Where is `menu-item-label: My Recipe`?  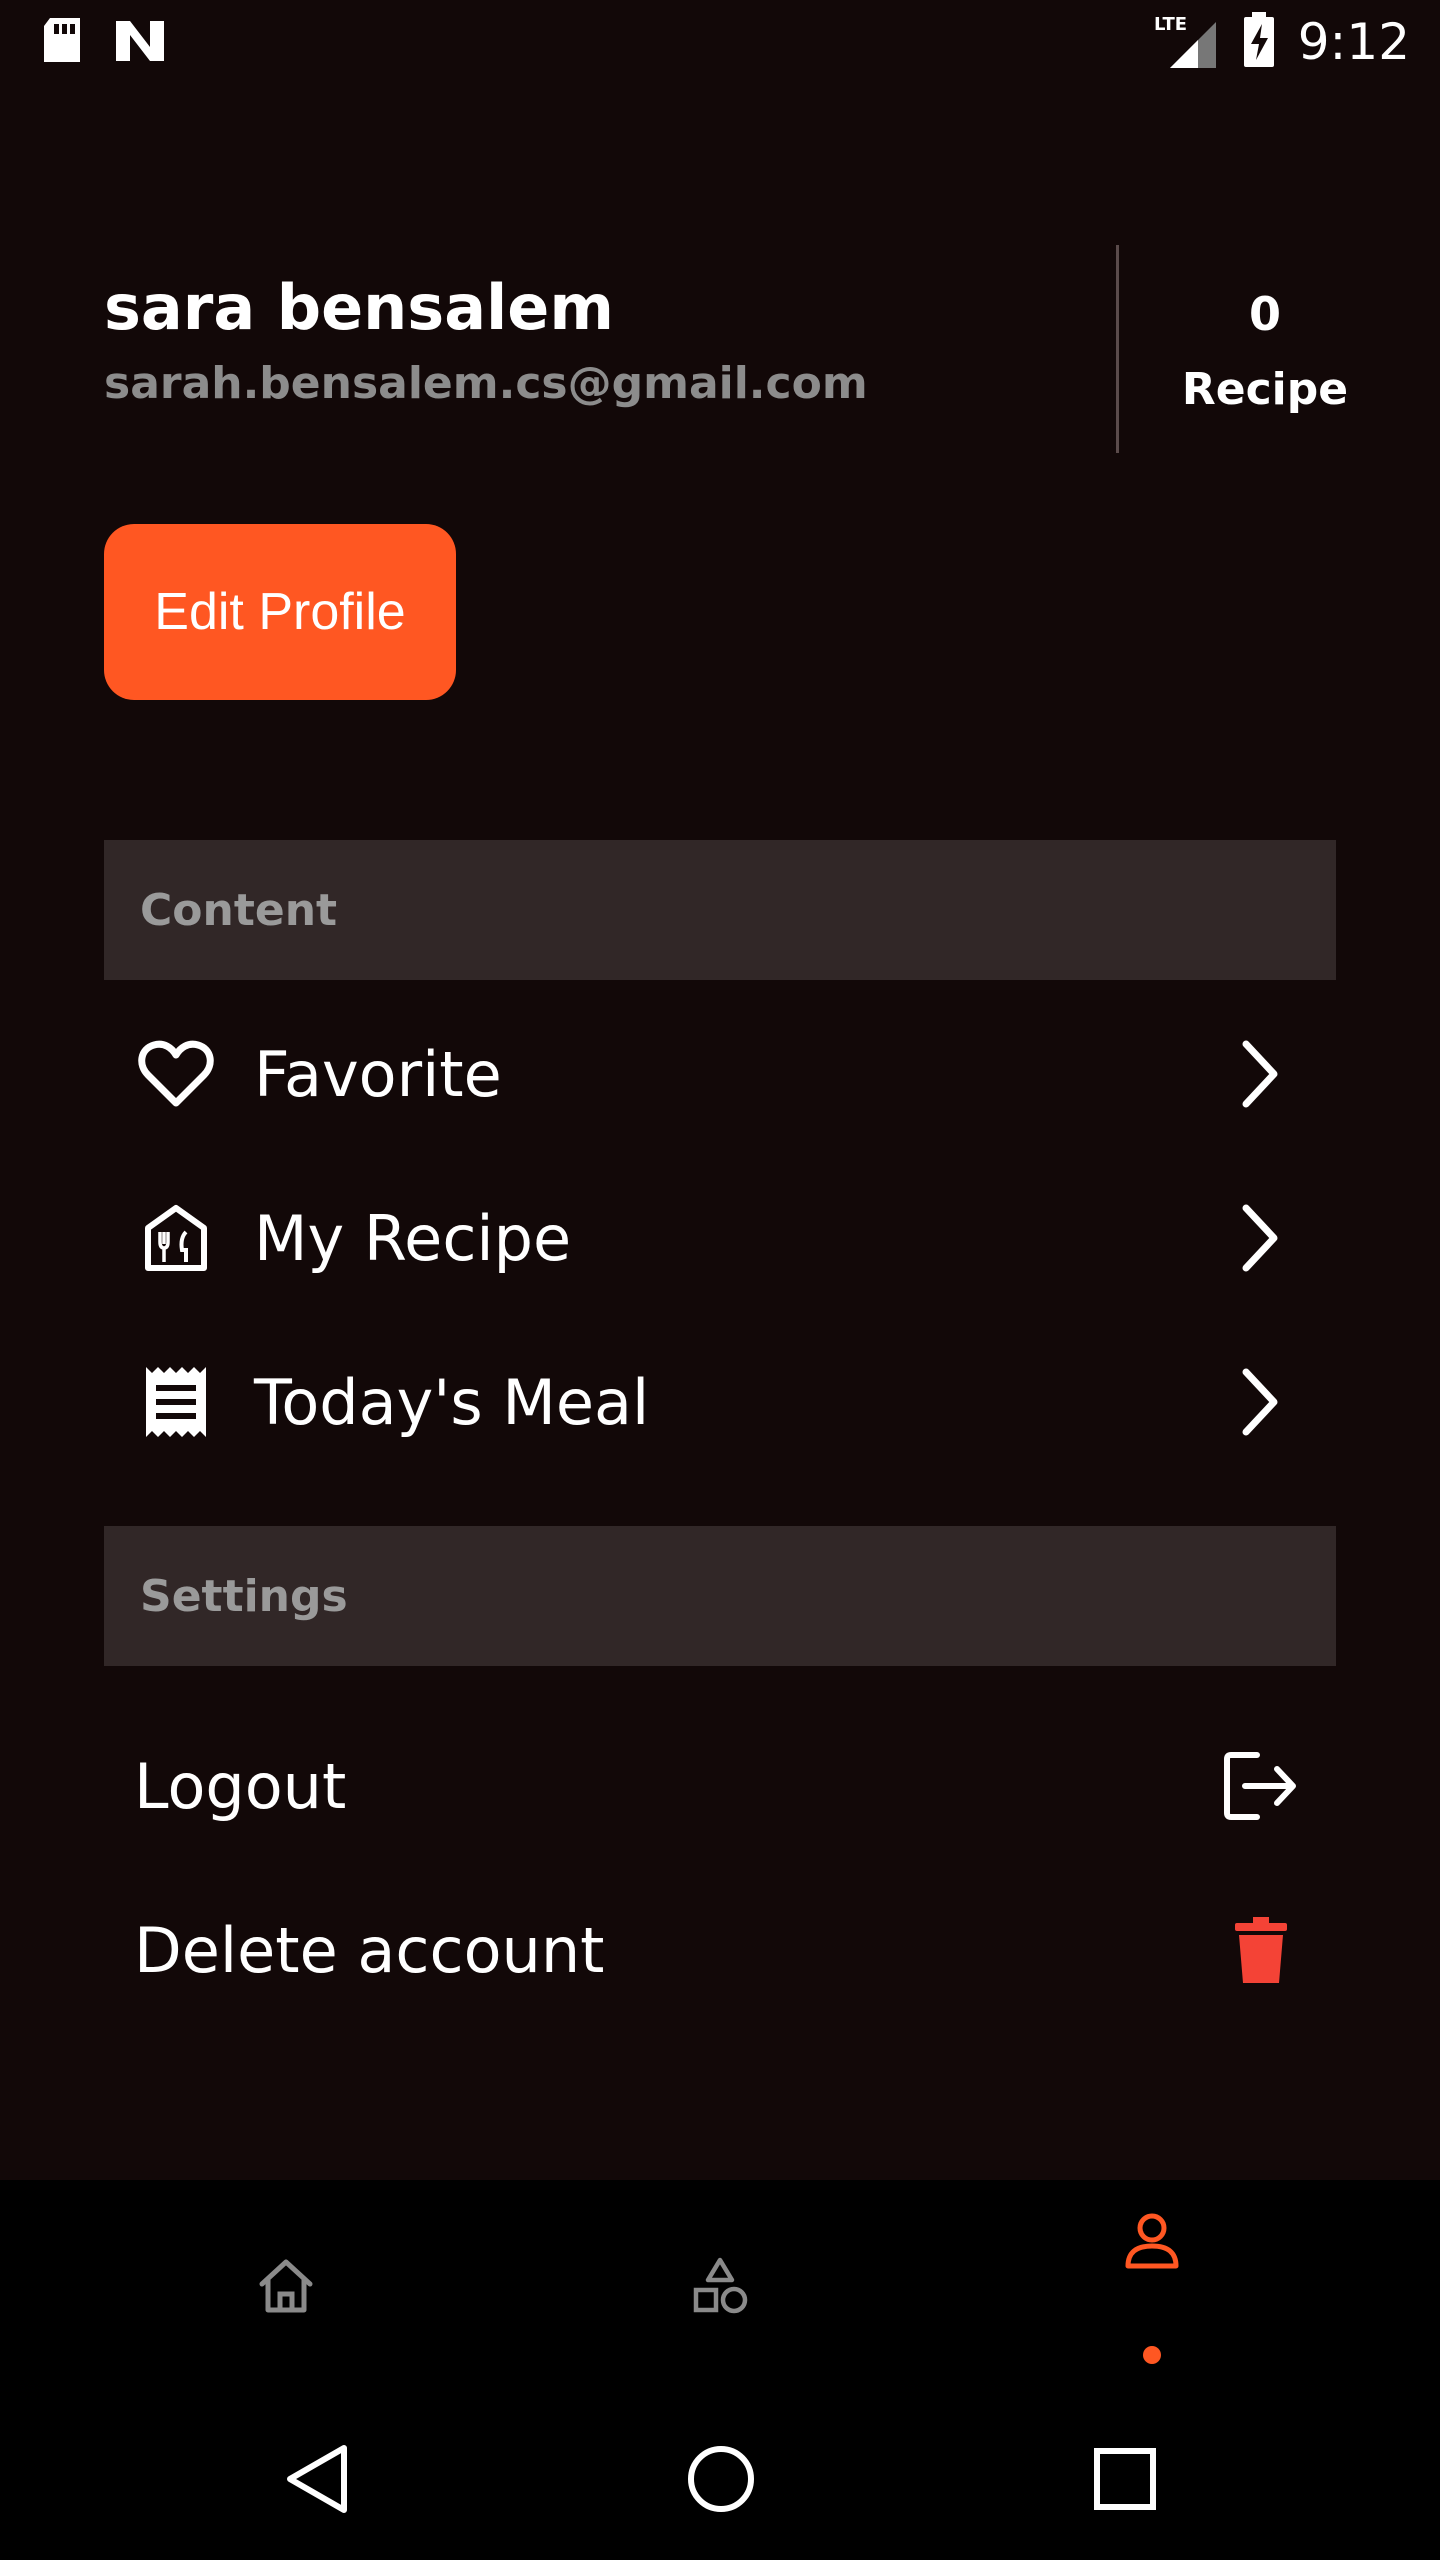 menu-item-label: My Recipe is located at coordinates (413, 1238).